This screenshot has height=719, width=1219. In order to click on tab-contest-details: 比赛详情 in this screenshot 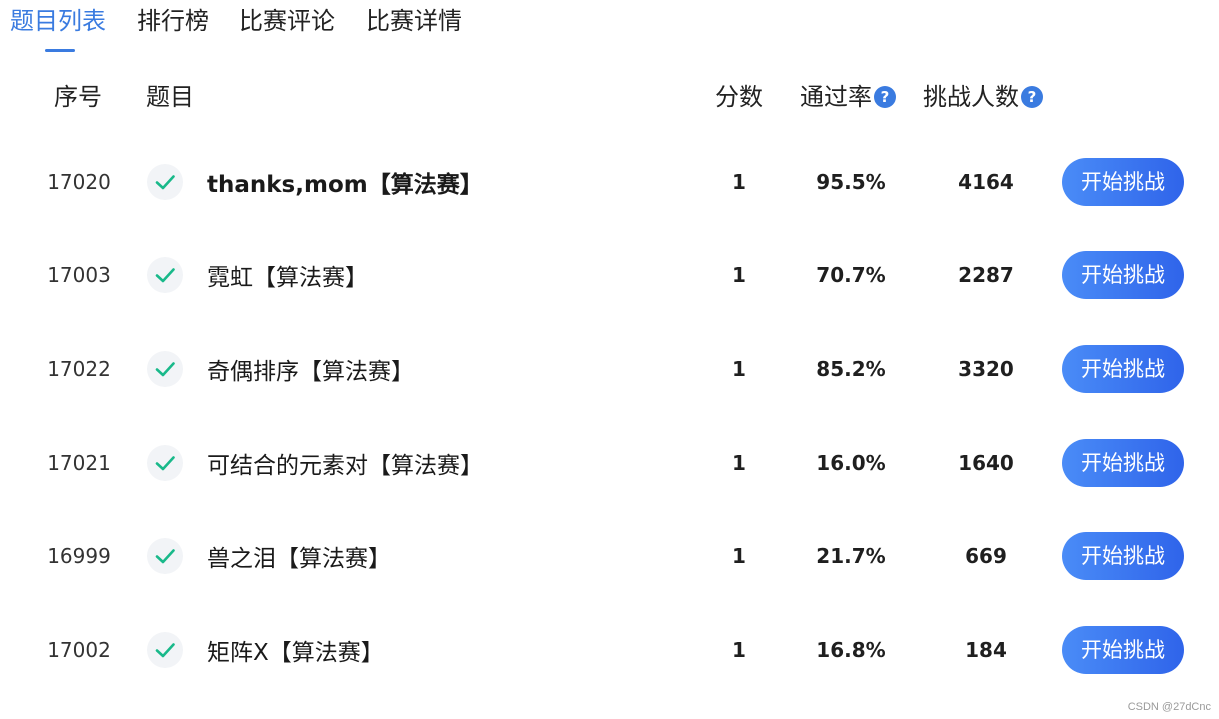, I will do `click(414, 21)`.